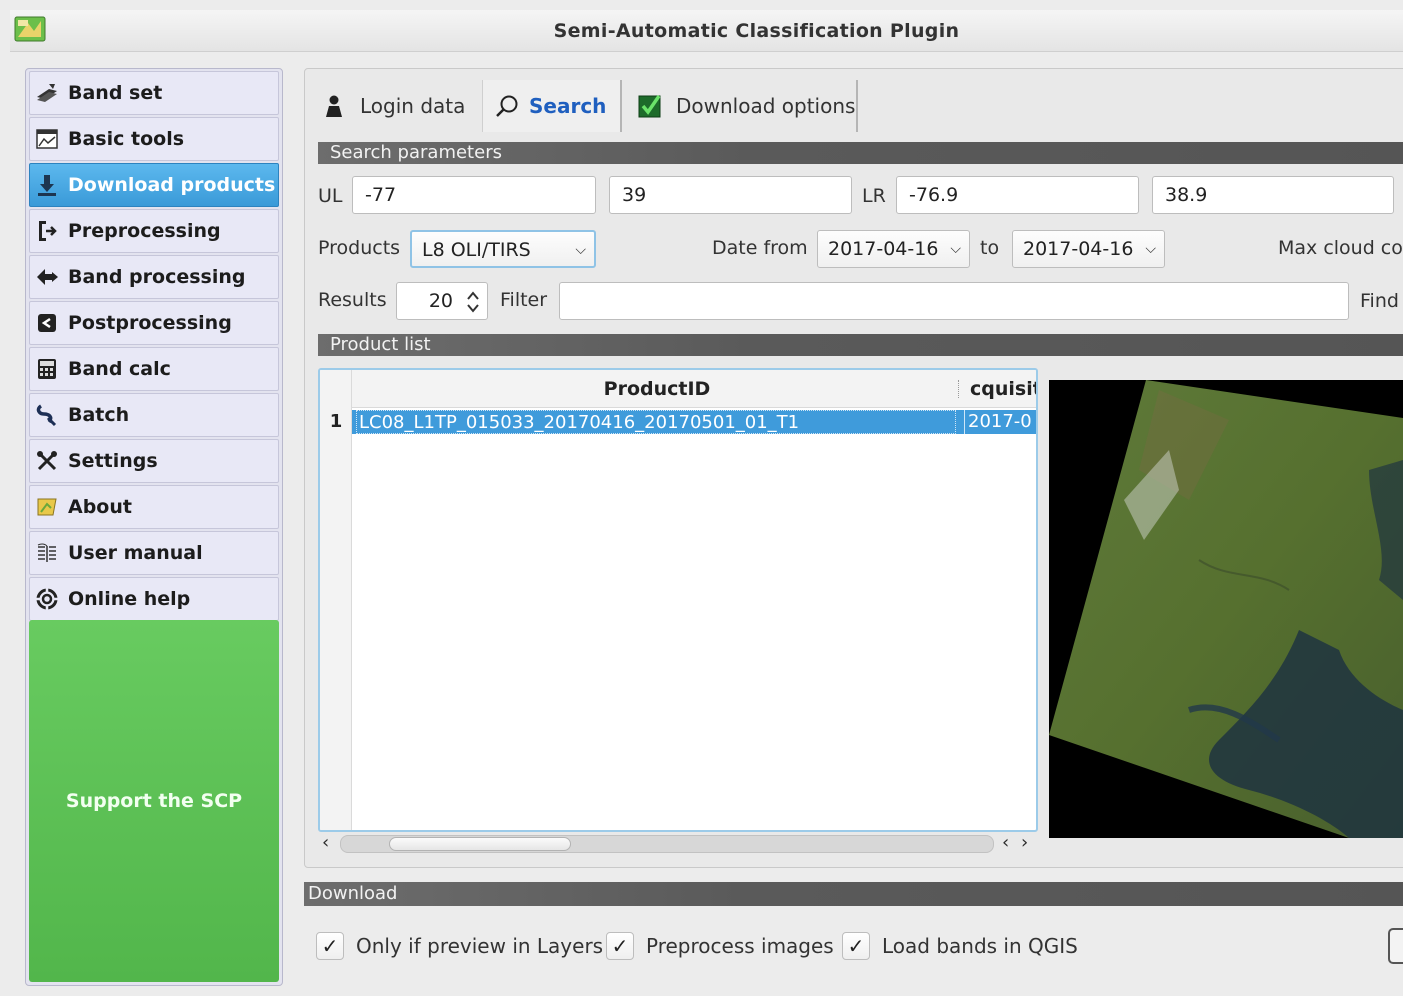 The height and width of the screenshot is (996, 1403). What do you see at coordinates (135, 553) in the screenshot?
I see `sidebar-item-label: User manual` at bounding box center [135, 553].